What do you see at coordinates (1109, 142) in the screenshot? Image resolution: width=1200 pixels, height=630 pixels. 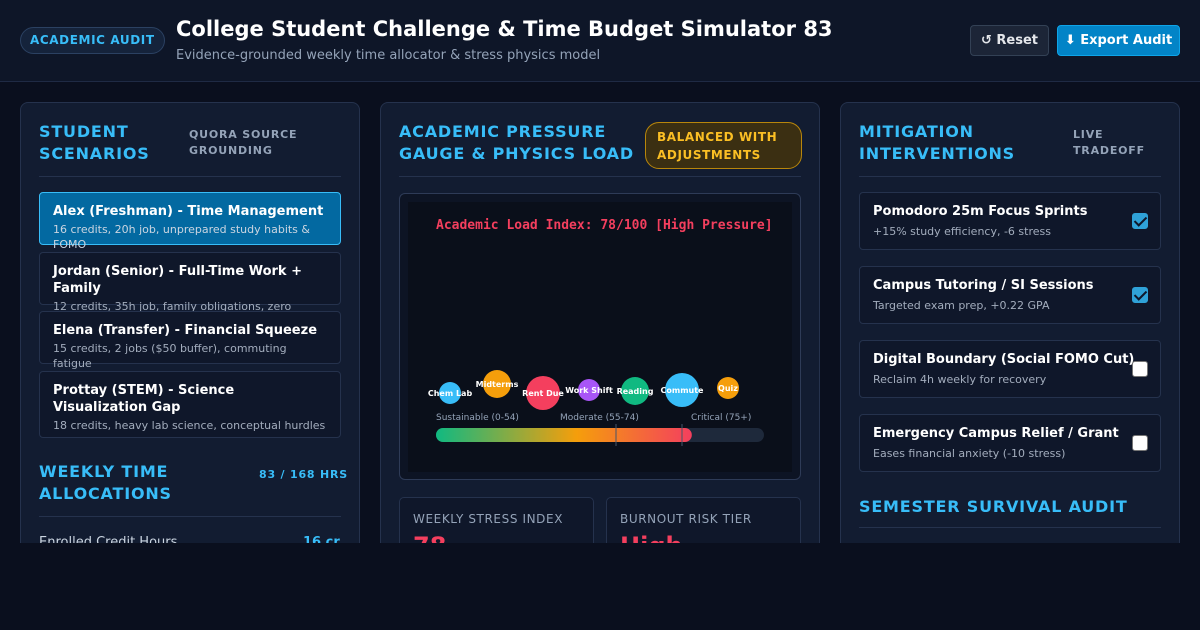 I see `live-tradeoff-tag: LIVE TRADEOFF` at bounding box center [1109, 142].